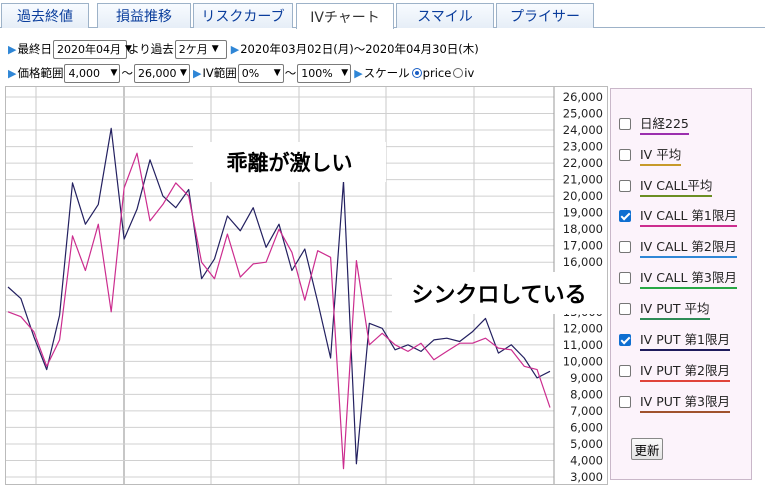 This screenshot has height=499, width=765. I want to click on price-range-label: 価格範囲, so click(40, 73).